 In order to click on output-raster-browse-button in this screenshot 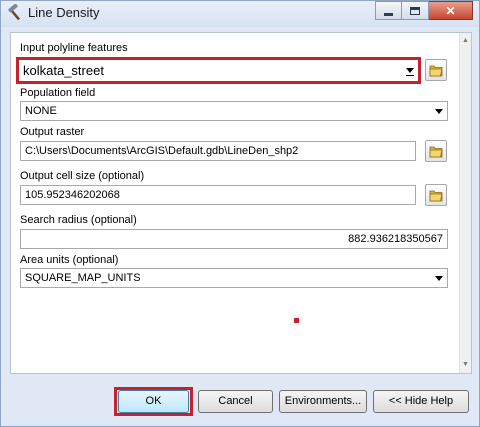, I will do `click(436, 151)`.